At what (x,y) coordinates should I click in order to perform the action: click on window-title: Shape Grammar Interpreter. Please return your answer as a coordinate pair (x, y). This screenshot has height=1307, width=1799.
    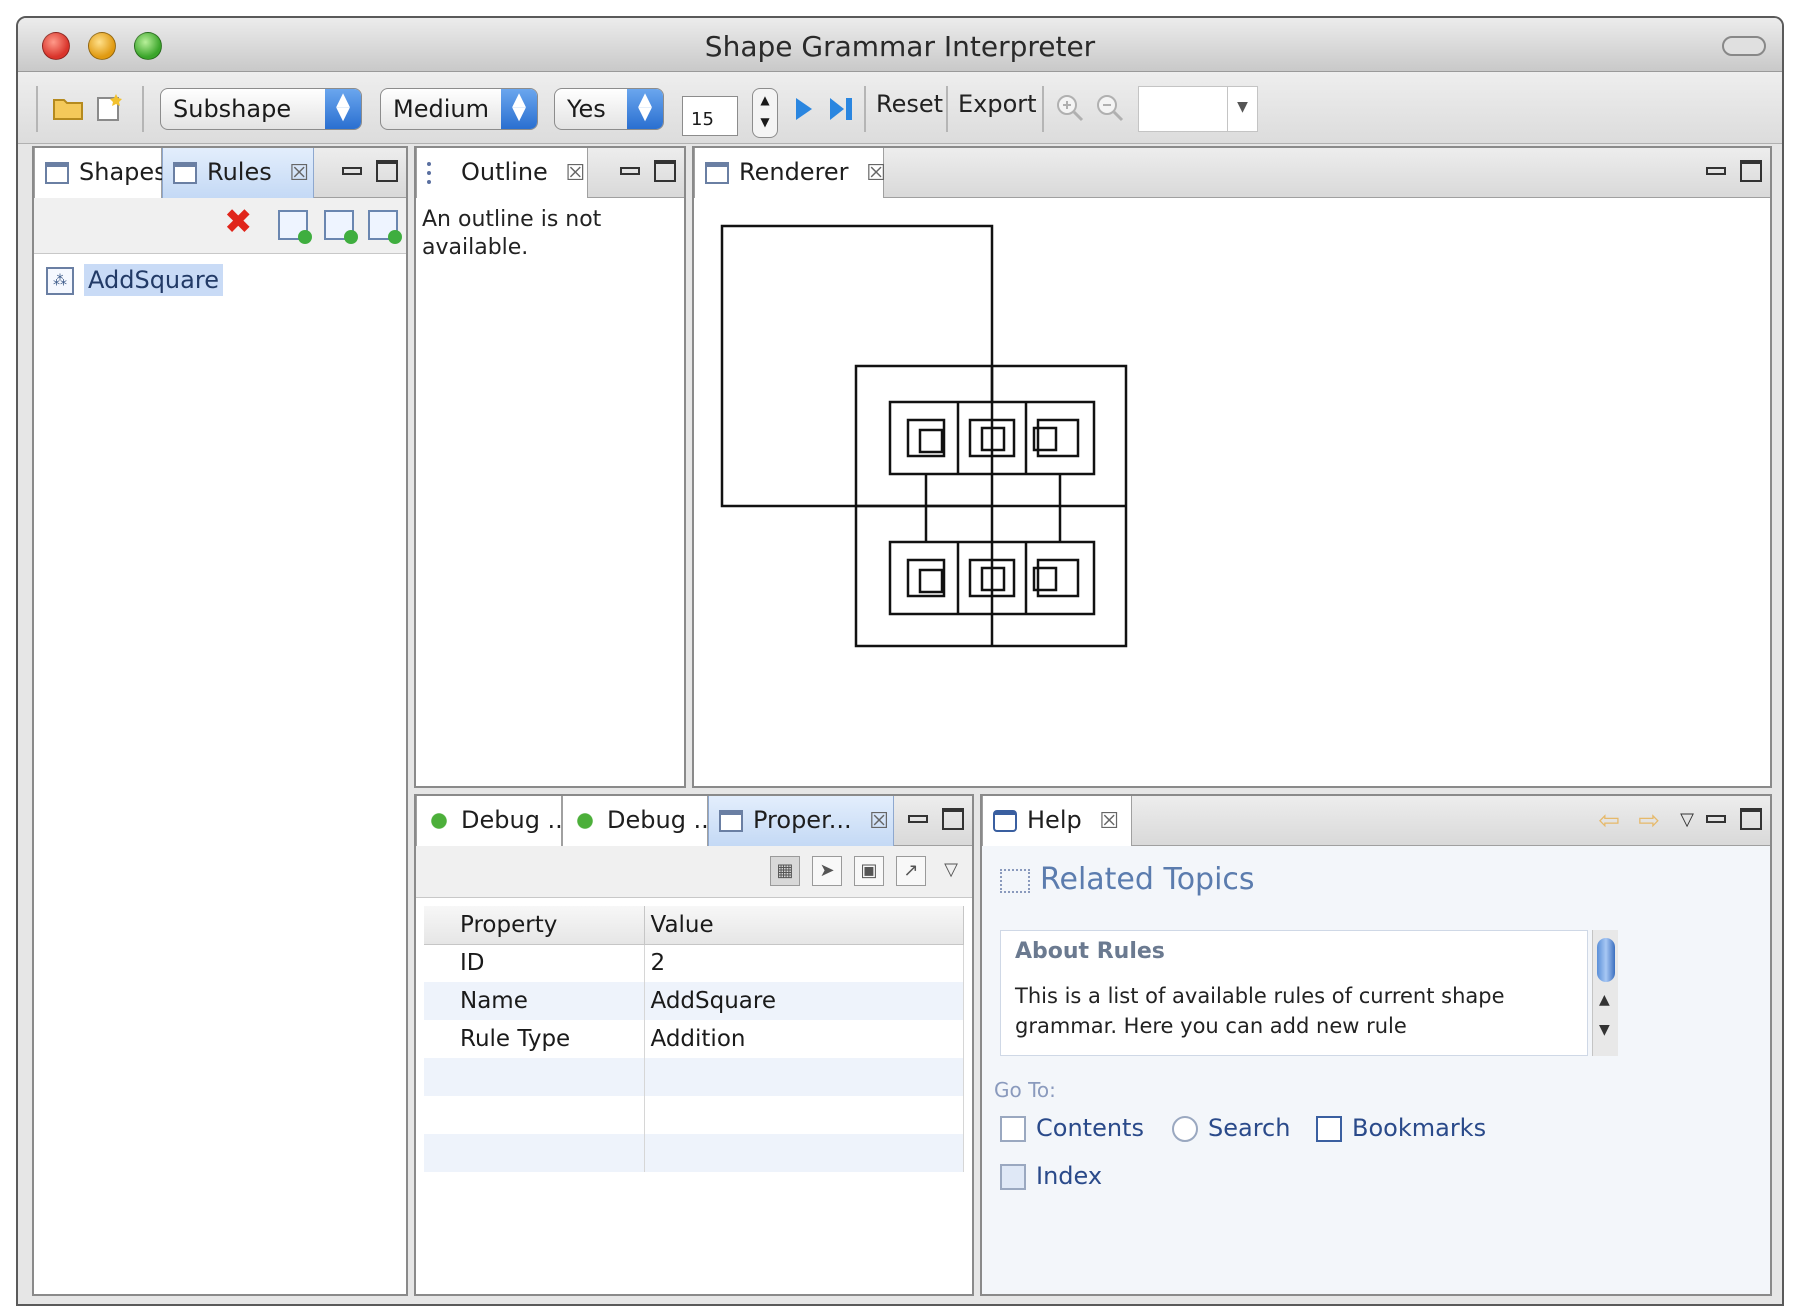
    Looking at the image, I should click on (900, 46).